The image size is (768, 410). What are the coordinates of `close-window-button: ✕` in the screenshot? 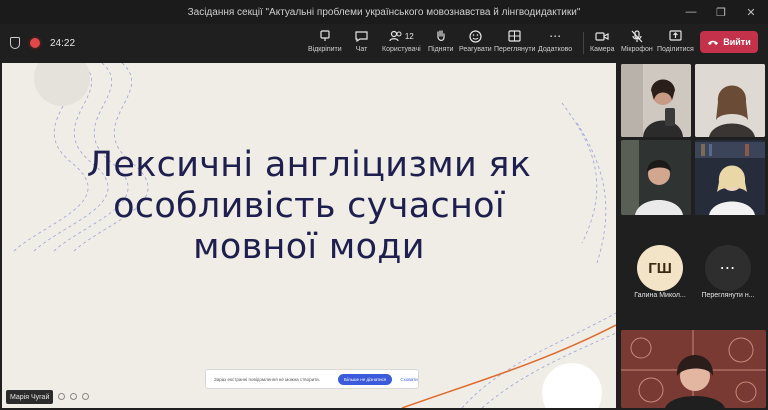 It's located at (751, 12).